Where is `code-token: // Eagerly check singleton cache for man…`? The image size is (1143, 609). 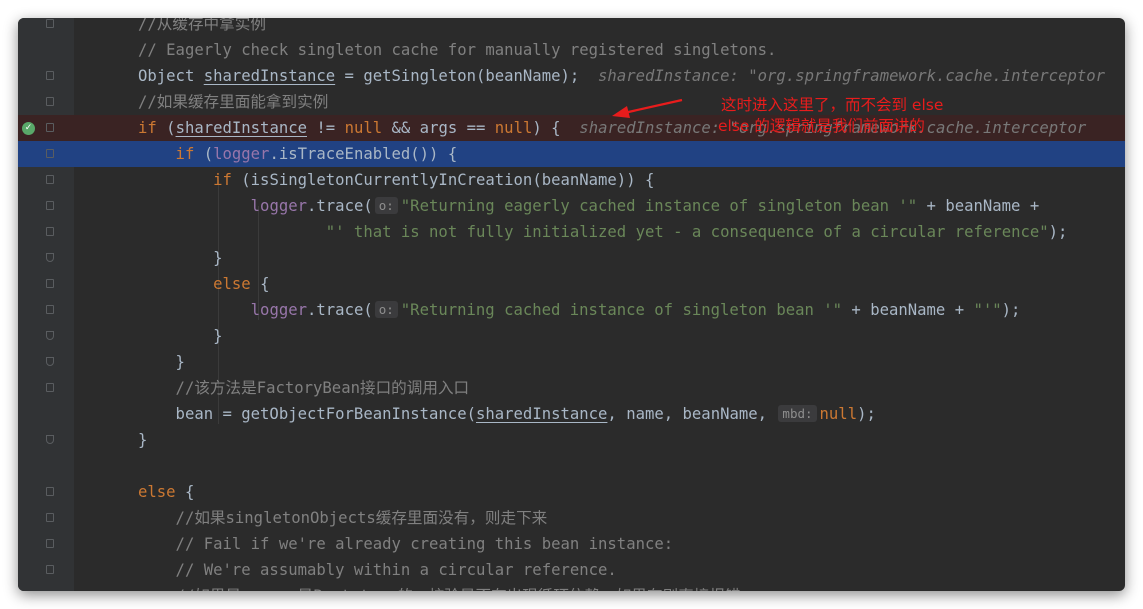 code-token: // Eagerly check singleton cache for man… is located at coordinates (457, 50).